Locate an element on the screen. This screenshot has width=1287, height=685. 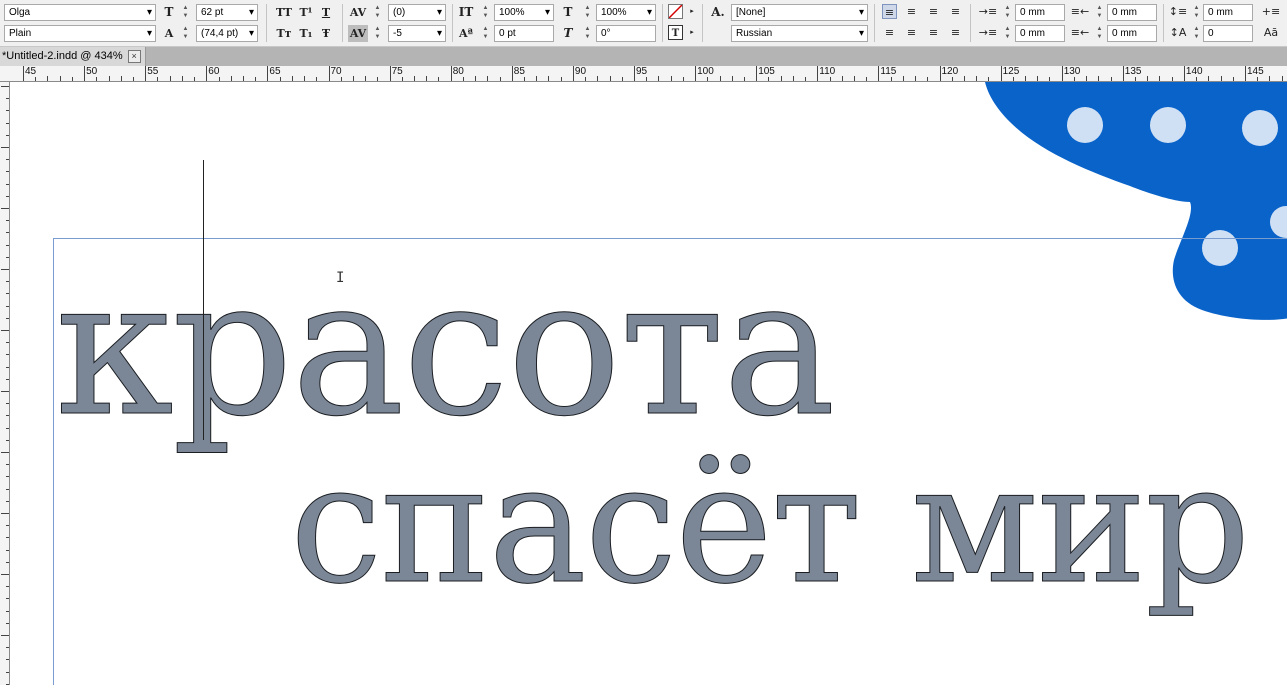
fill-menu-arrow-icon: ▸ is located at coordinates (692, 11).